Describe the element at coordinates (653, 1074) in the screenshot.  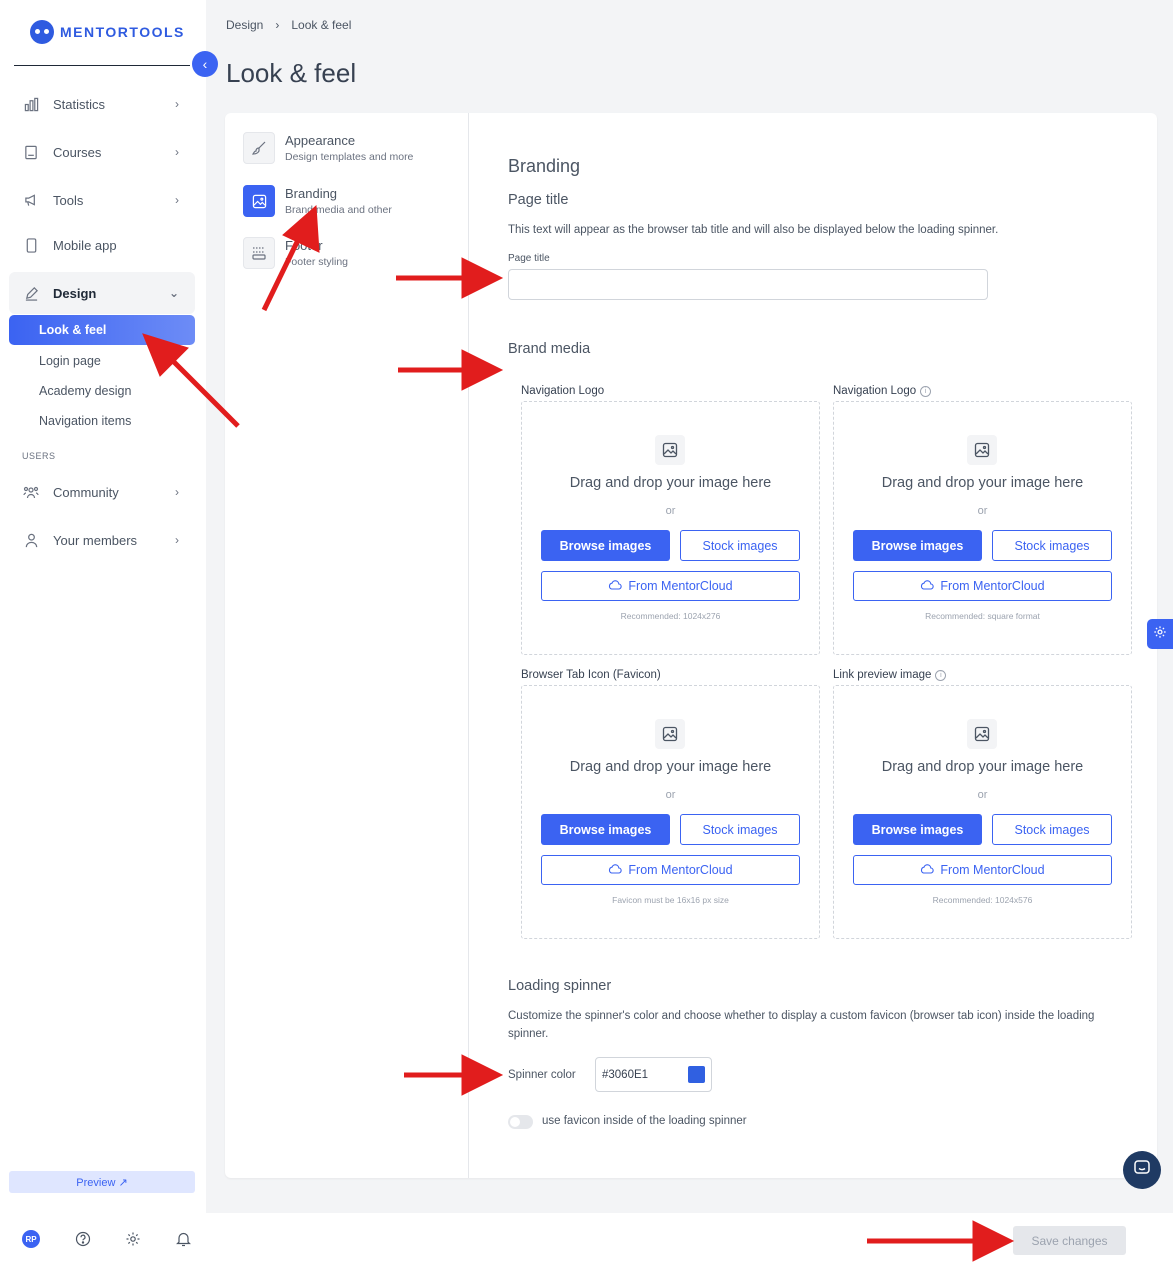
I see `spinner-color-input: #3060E1` at that location.